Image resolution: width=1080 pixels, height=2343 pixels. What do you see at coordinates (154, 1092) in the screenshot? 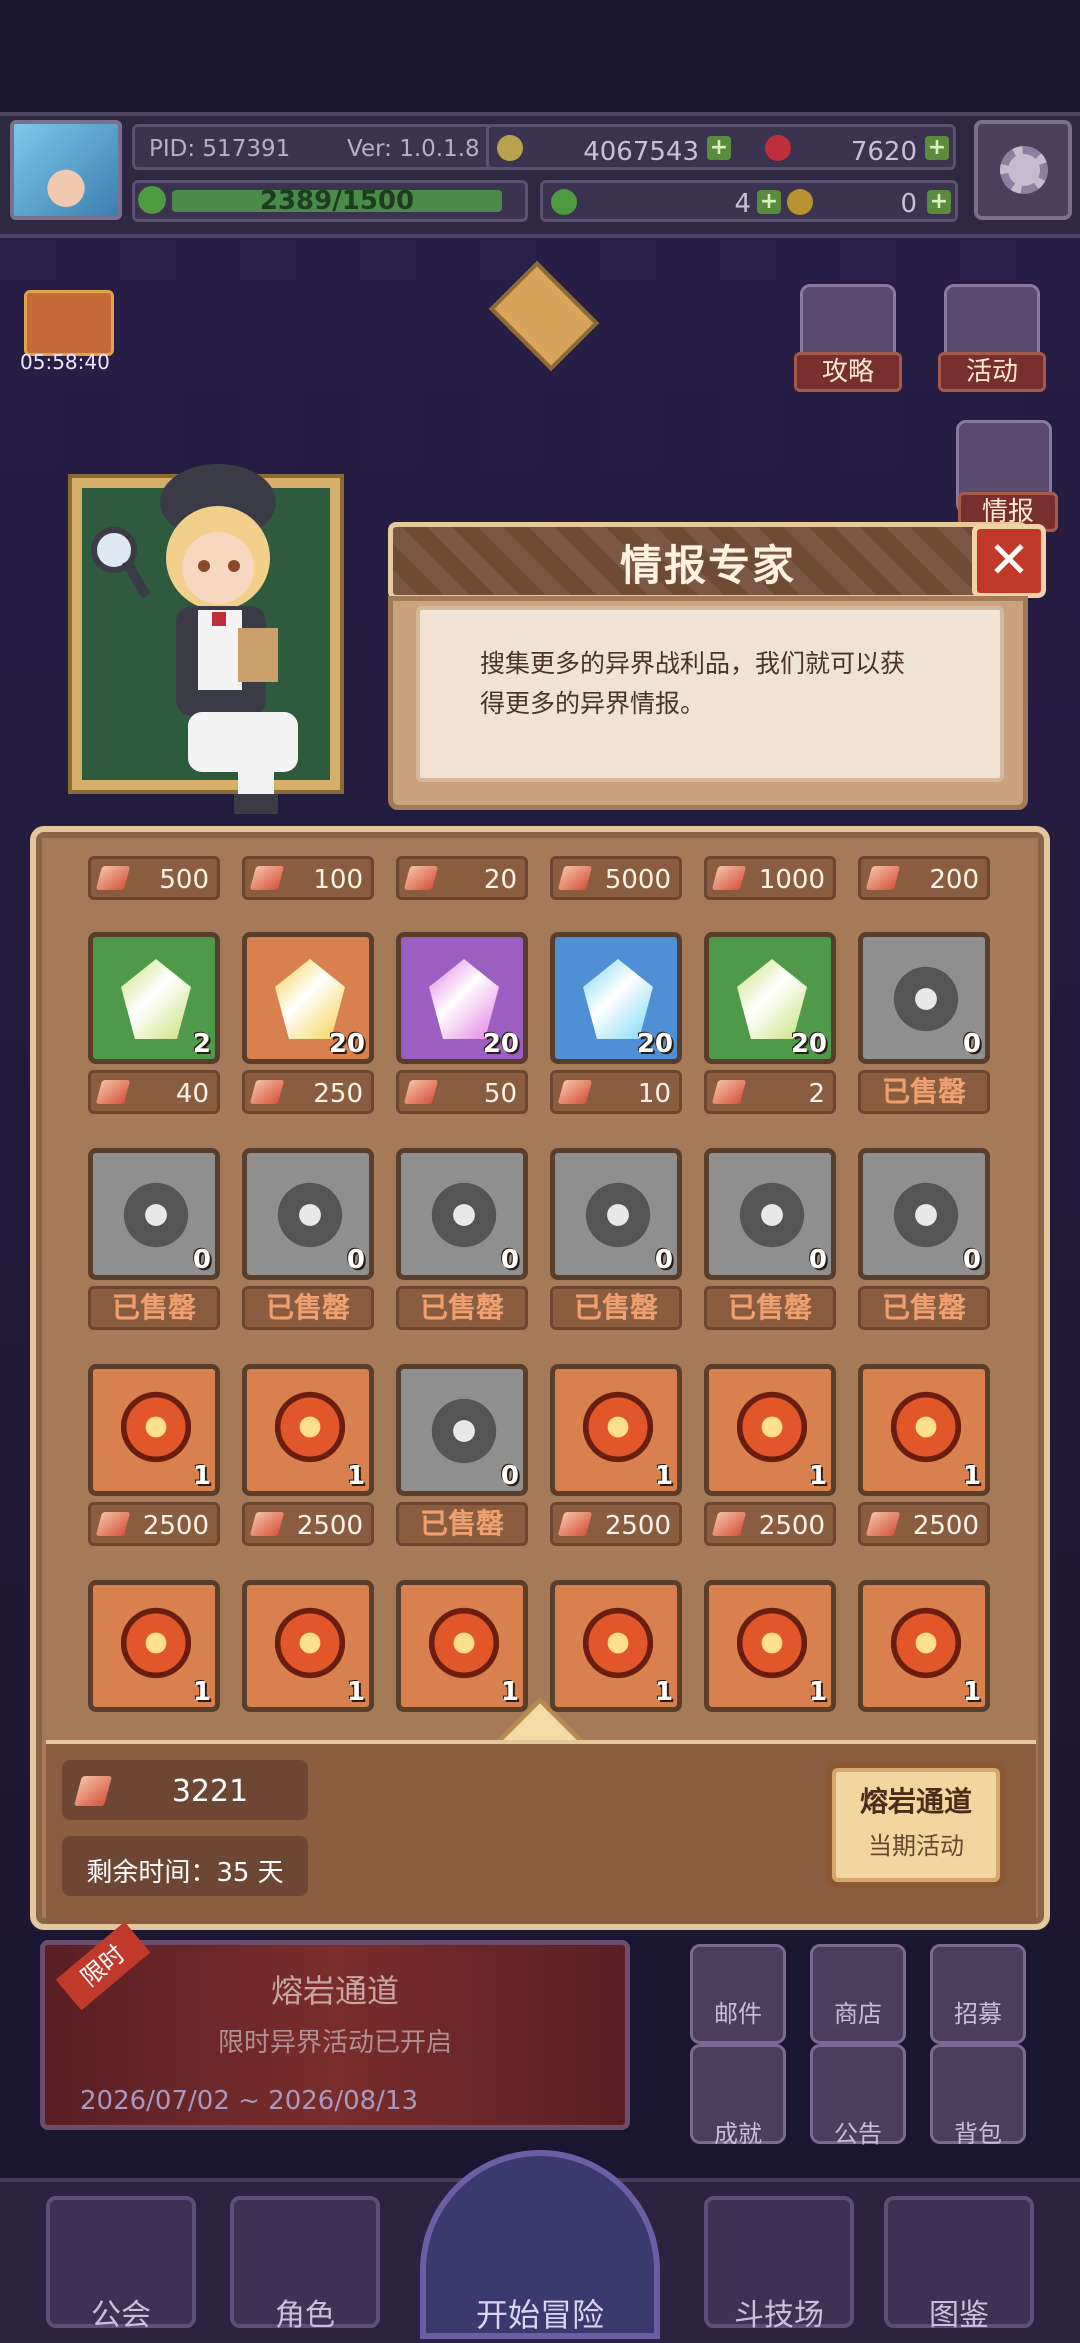
I see `price-tag: 40` at bounding box center [154, 1092].